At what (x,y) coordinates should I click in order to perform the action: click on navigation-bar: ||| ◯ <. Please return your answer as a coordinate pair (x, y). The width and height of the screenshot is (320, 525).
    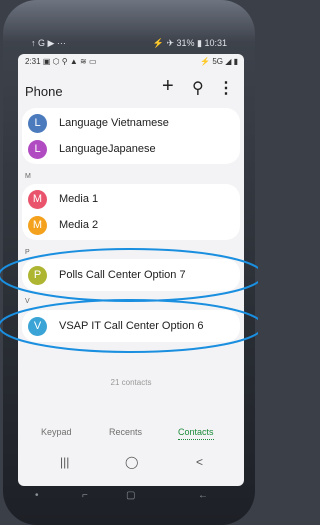
    Looking at the image, I should click on (131, 464).